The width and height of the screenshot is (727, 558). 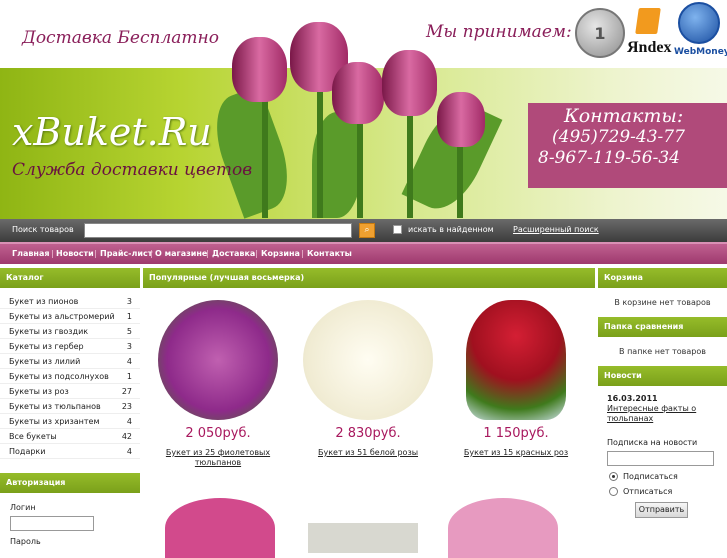 What do you see at coordinates (62, 317) in the screenshot?
I see `catalog-item-label: Букеты из альстромерий` at bounding box center [62, 317].